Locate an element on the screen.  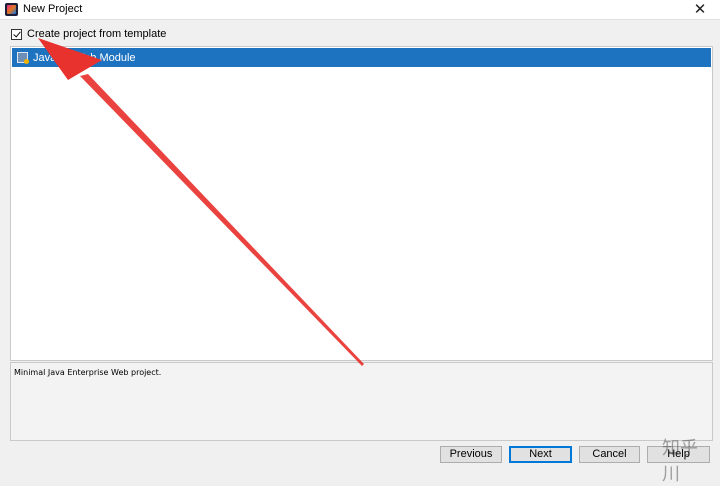
window-title: New Project is located at coordinates (53, 9).